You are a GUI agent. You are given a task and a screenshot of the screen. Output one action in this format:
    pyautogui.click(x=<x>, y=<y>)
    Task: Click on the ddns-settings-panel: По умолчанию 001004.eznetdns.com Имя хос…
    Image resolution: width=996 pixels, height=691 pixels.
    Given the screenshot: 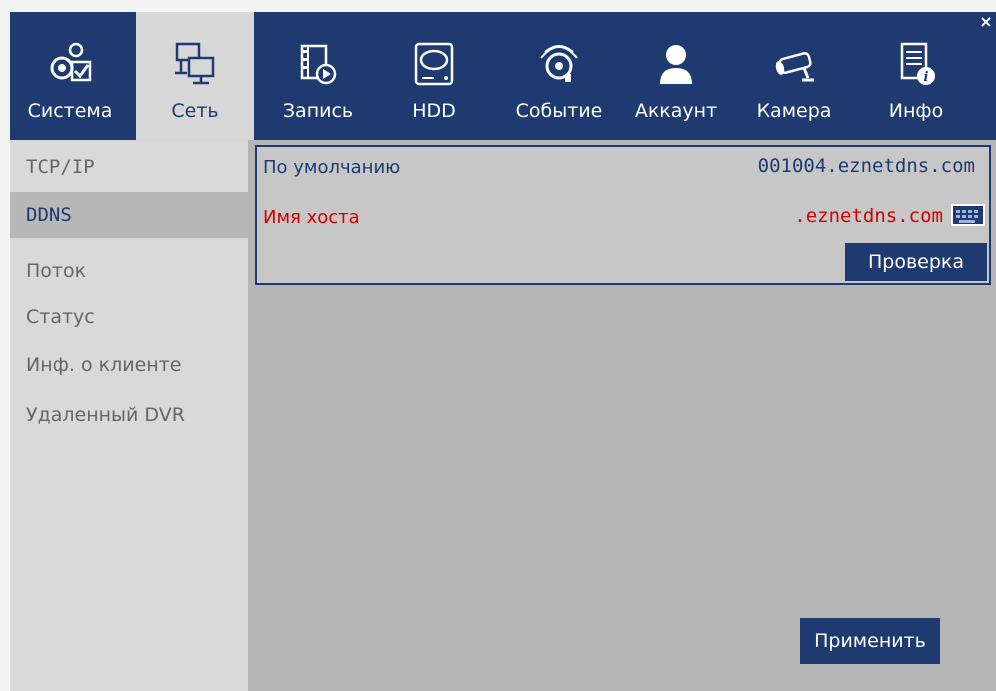 What is the action you would take?
    pyautogui.click(x=623, y=215)
    